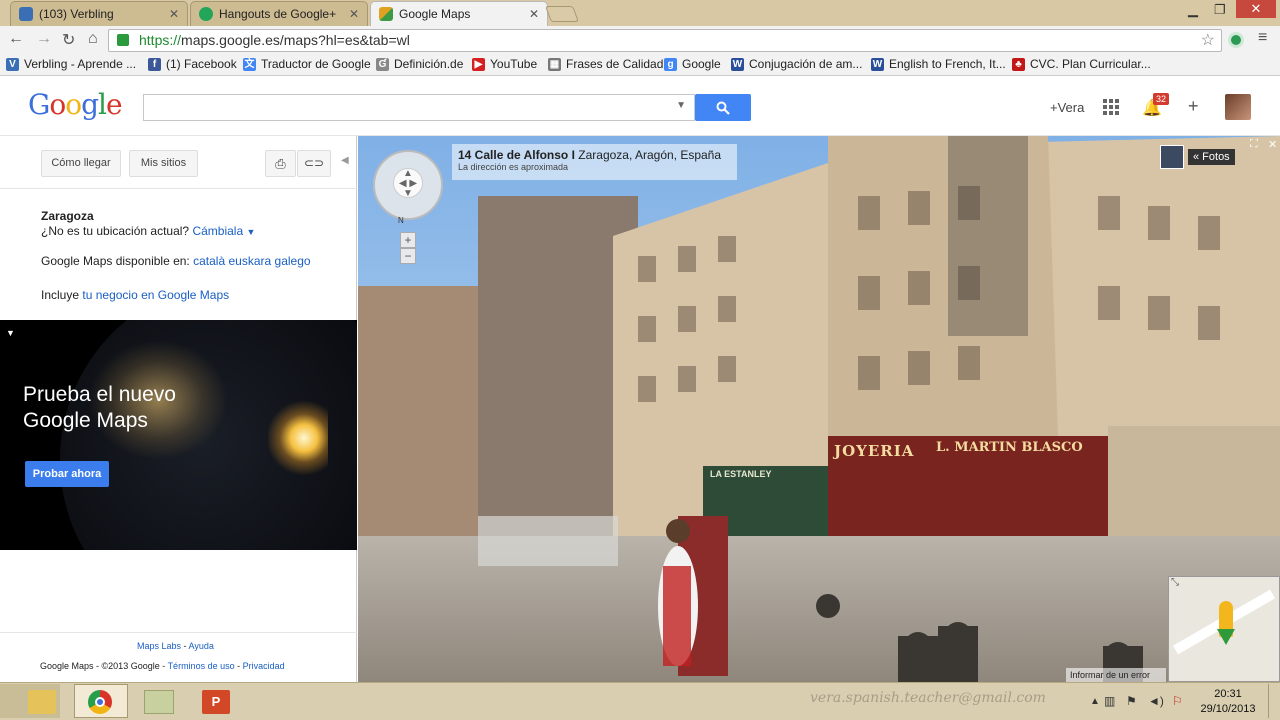  I want to click on help-link: Ayuda, so click(201, 646).